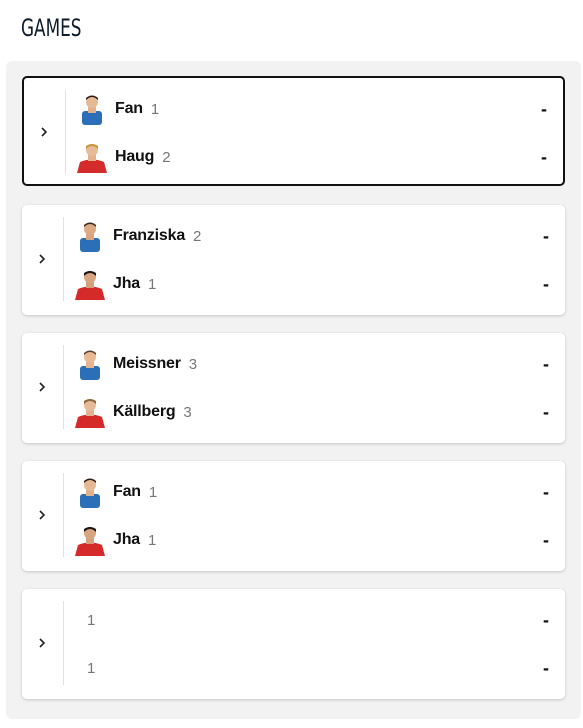 The width and height of the screenshot is (583, 728). What do you see at coordinates (51, 28) in the screenshot?
I see `page-title: GAMES` at bounding box center [51, 28].